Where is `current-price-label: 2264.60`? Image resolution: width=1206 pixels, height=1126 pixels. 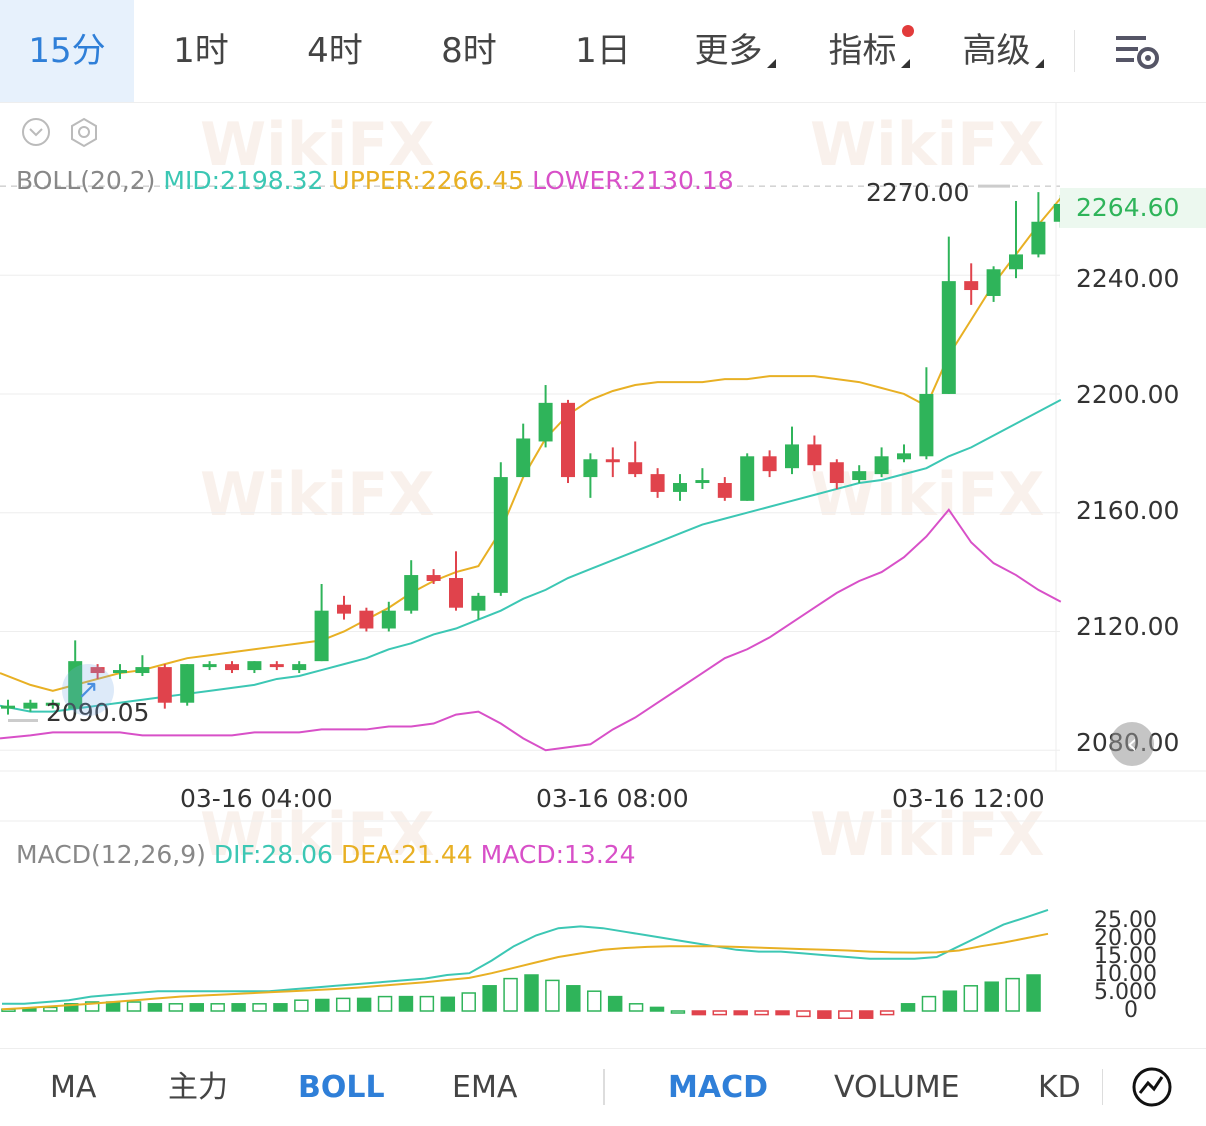
current-price-label: 2264.60 is located at coordinates (1128, 207).